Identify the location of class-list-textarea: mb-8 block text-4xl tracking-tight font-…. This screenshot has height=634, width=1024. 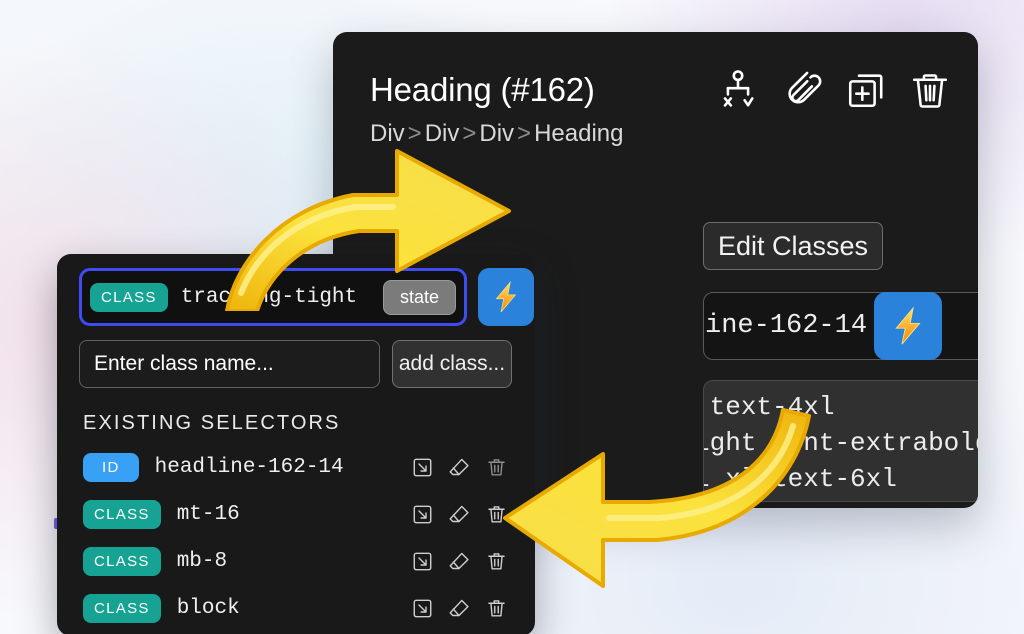
(840, 441).